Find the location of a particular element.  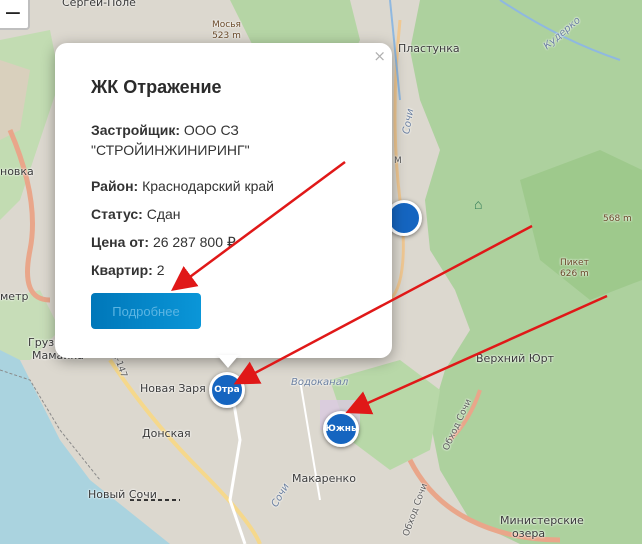

shelter-icon: ⌂ is located at coordinates (478, 204).